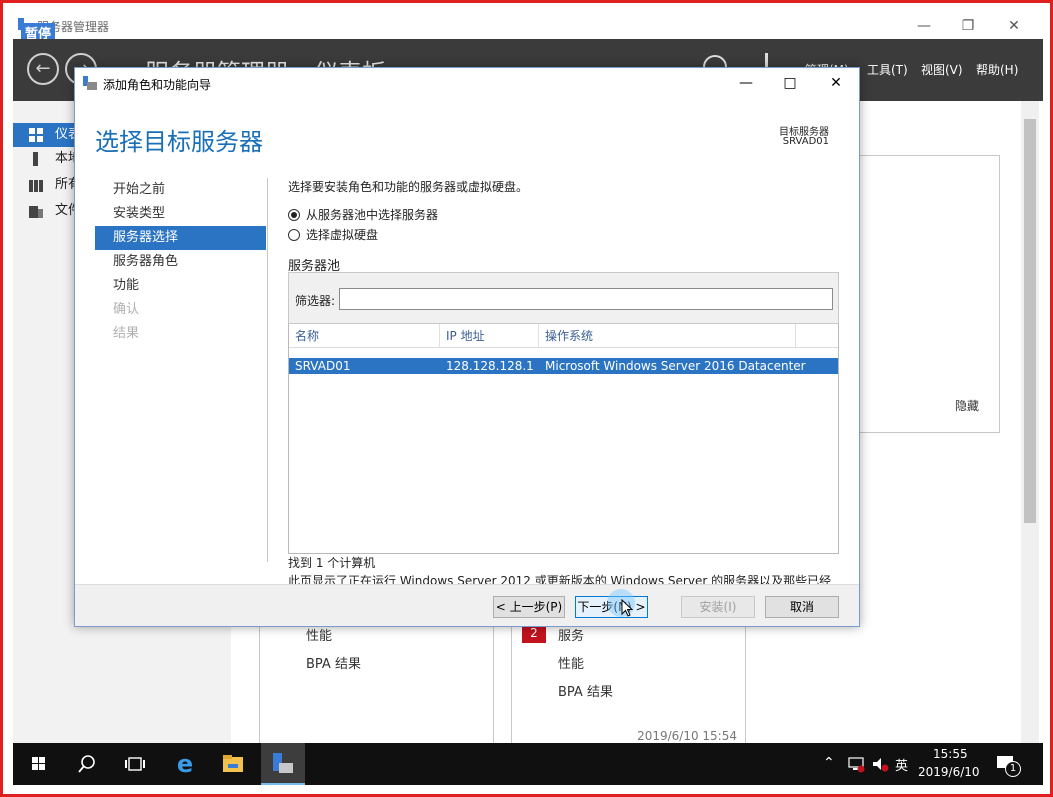 Image resolution: width=1053 pixels, height=797 pixels. I want to click on search-icon, so click(87, 764).